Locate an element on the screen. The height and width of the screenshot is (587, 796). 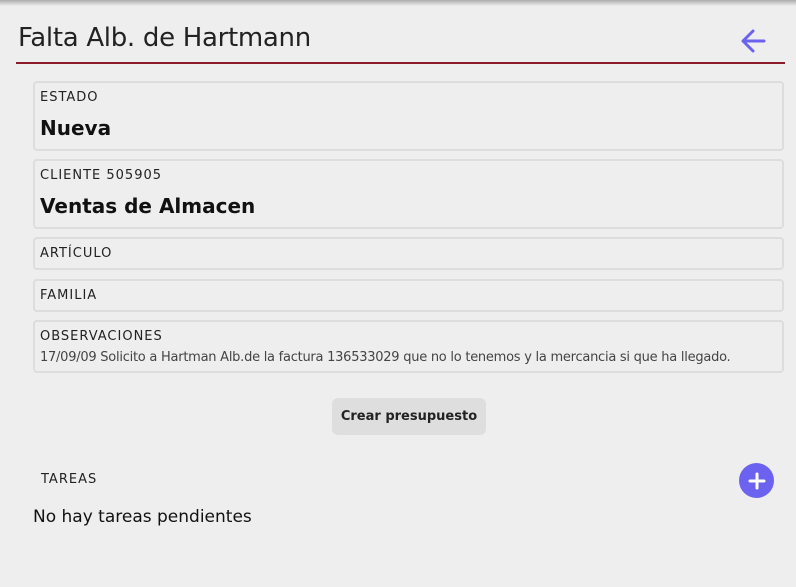
page-header: Falta Alb. de Hartmann is located at coordinates (400, 41).